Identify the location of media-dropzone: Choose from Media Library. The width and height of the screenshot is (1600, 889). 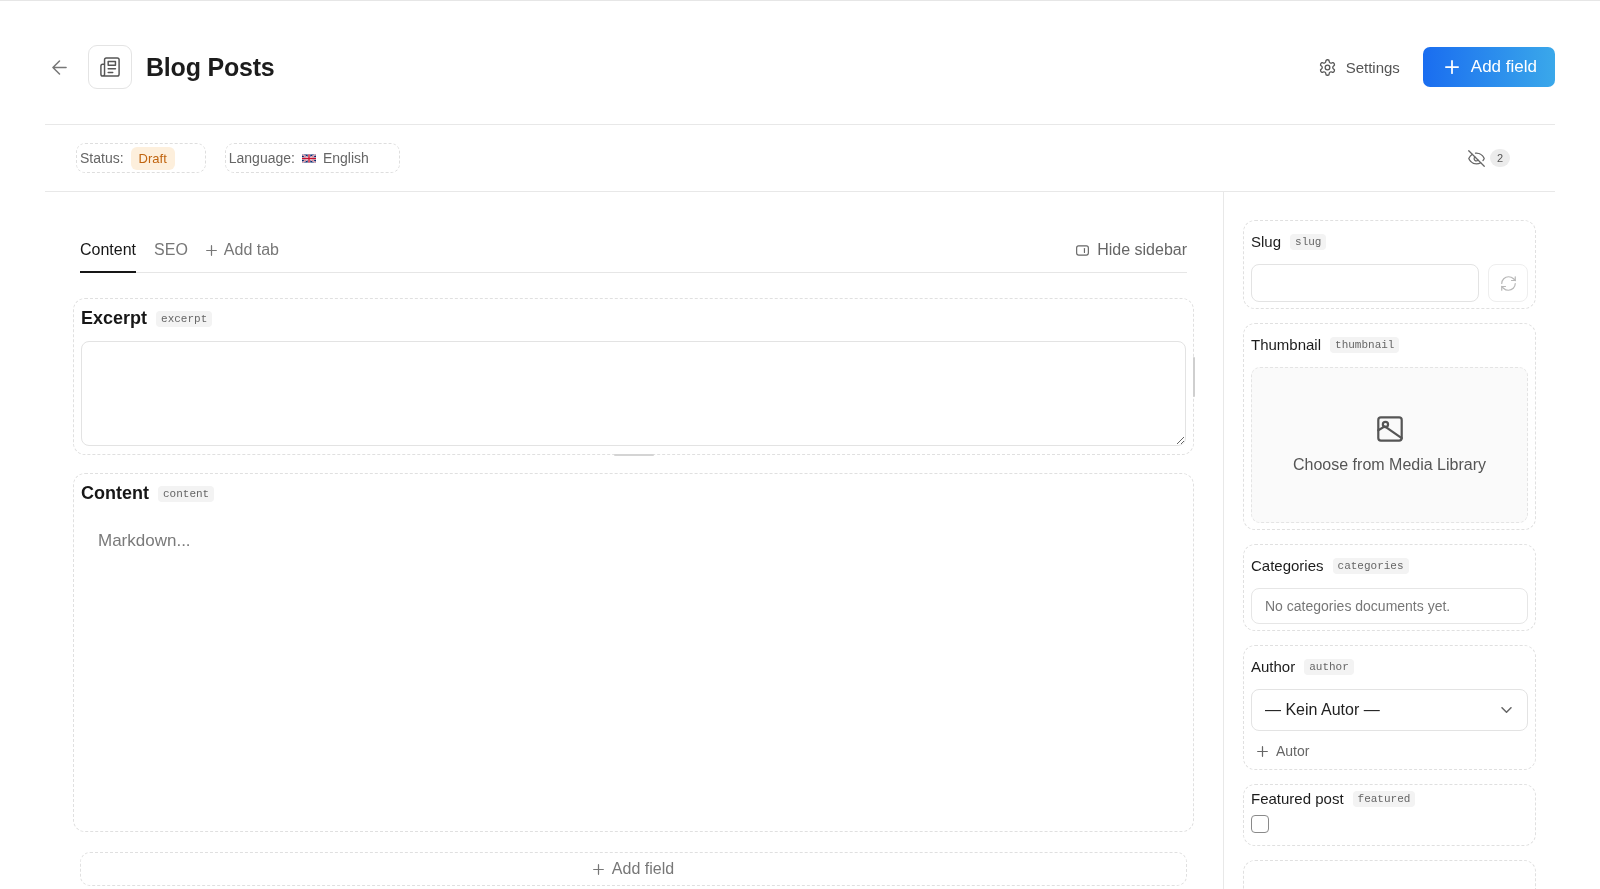
(1389, 445).